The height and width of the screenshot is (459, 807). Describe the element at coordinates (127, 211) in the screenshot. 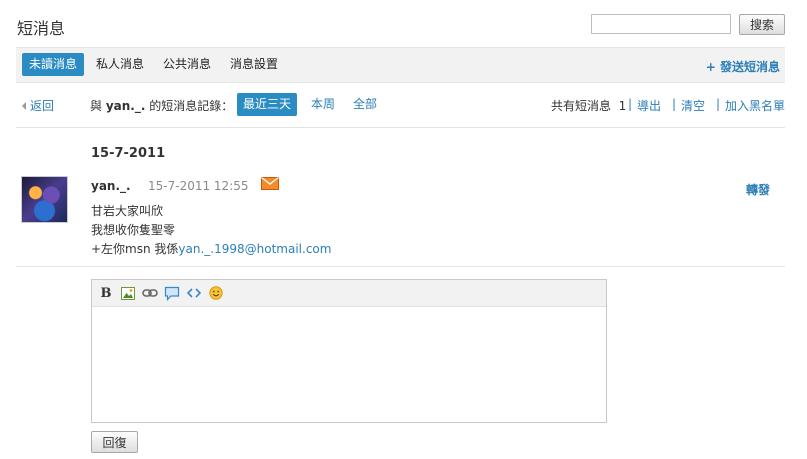

I see `message-line: 甘岩大家叫欣` at that location.